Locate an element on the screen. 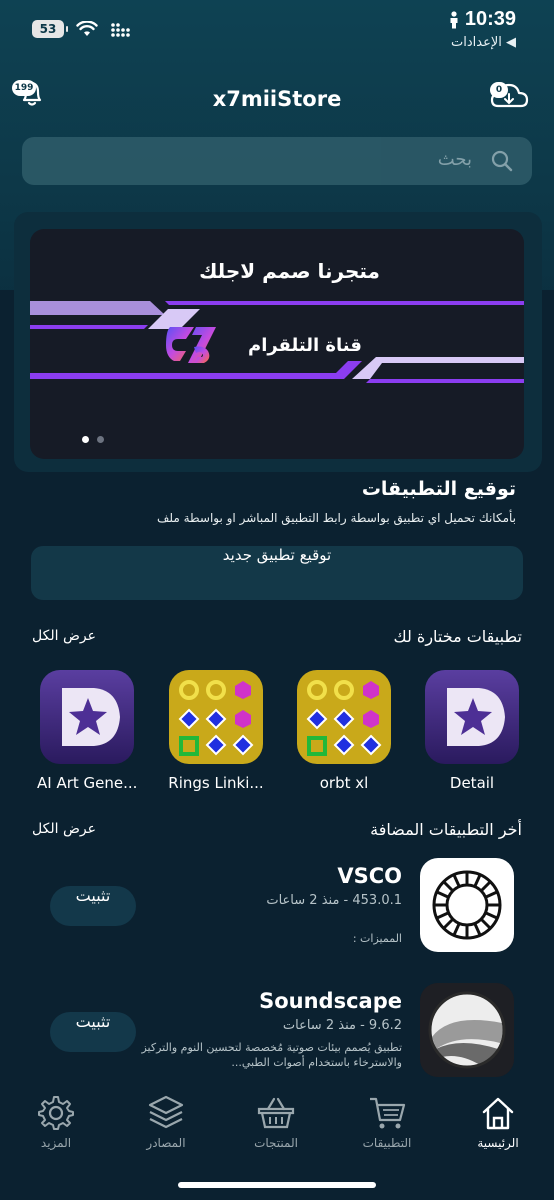 The image size is (554, 1200). list-item-name: Soundscape is located at coordinates (330, 1001).